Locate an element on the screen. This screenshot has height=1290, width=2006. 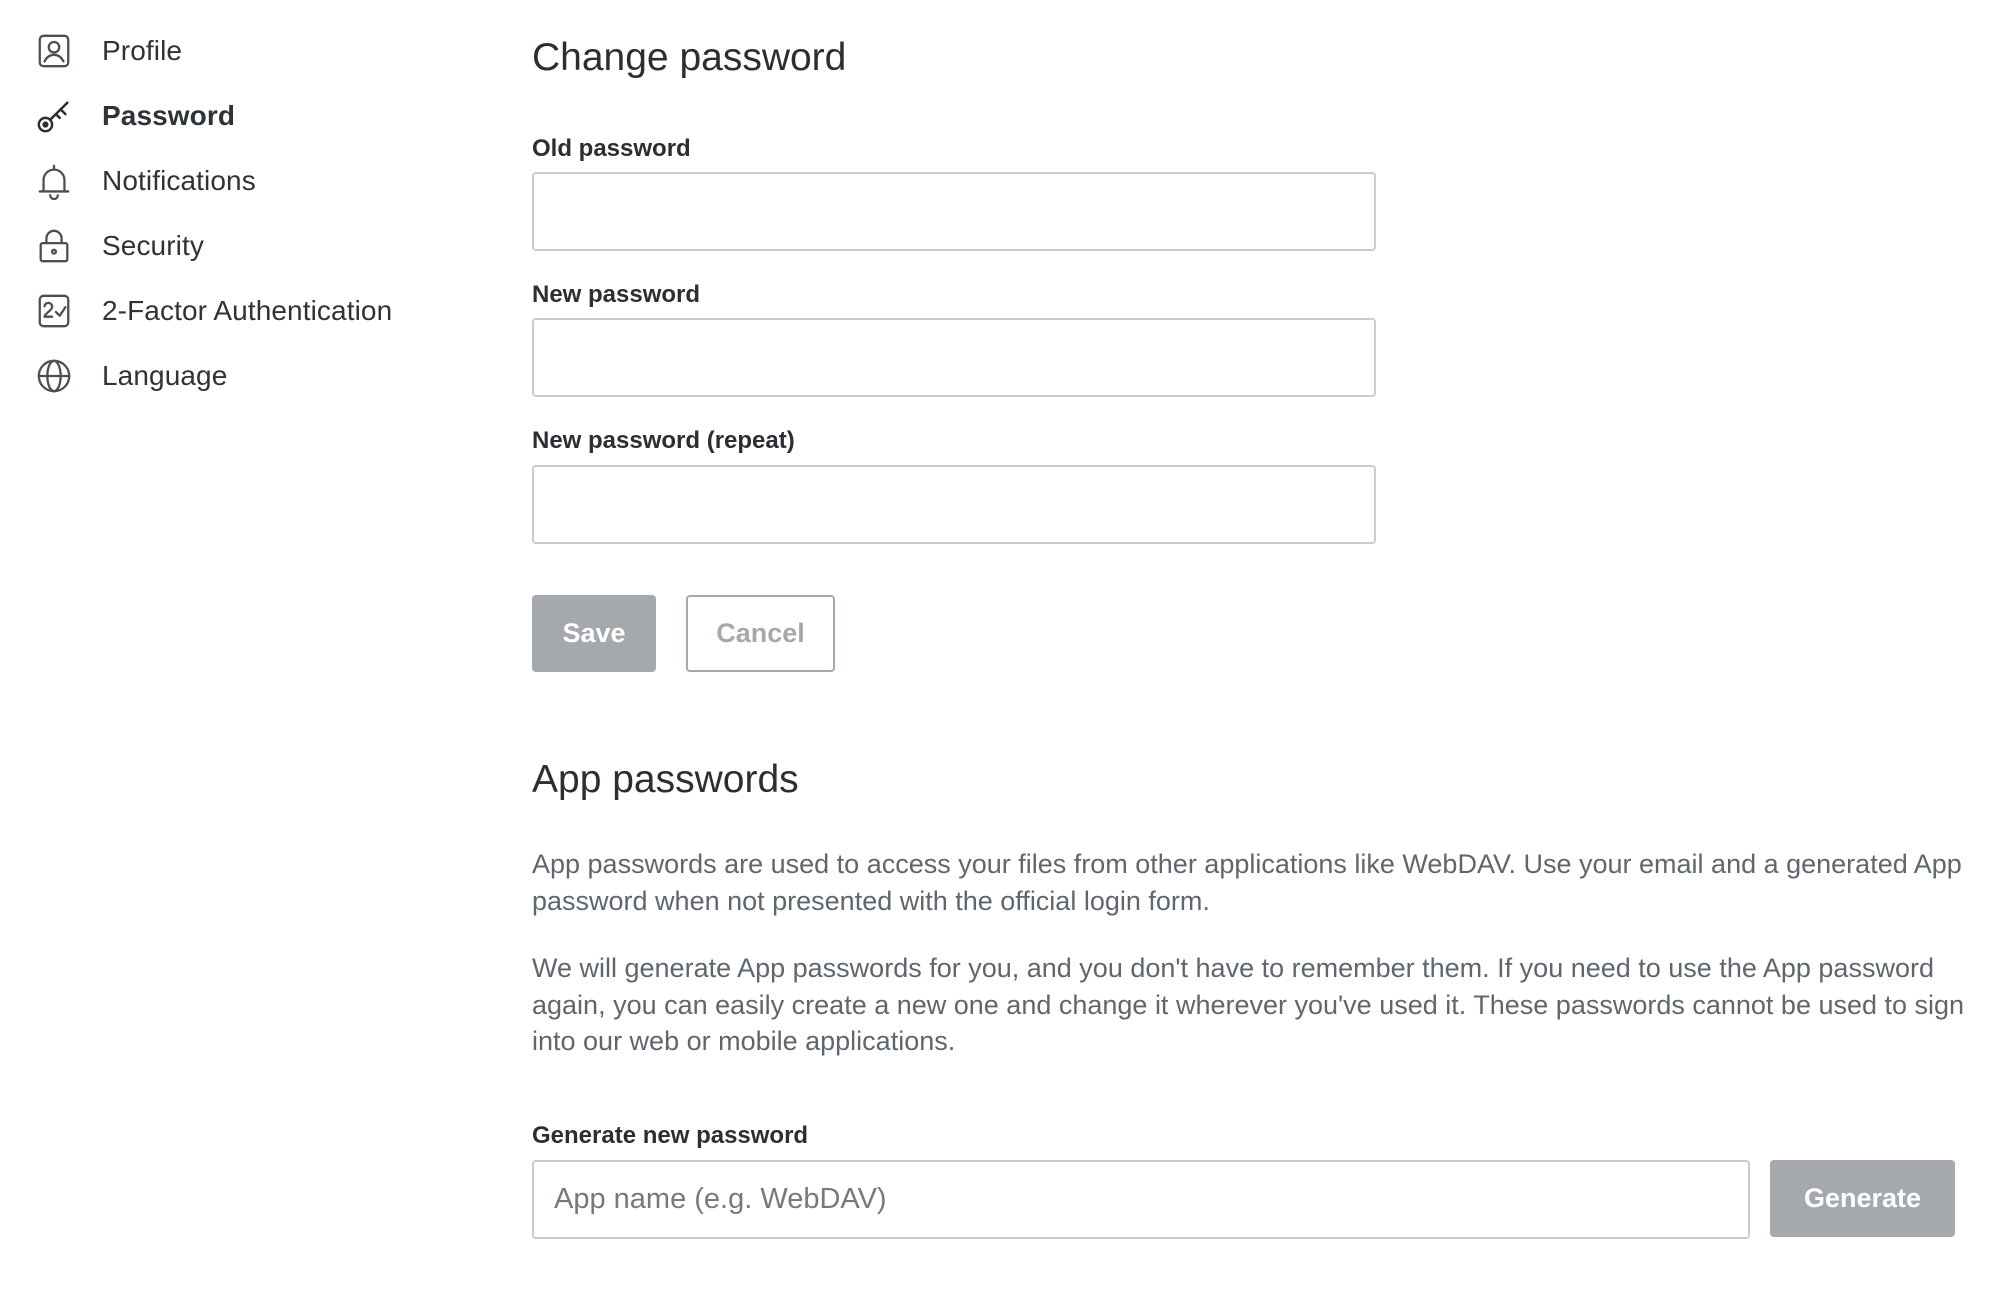
new-password-label: New password is located at coordinates (616, 294).